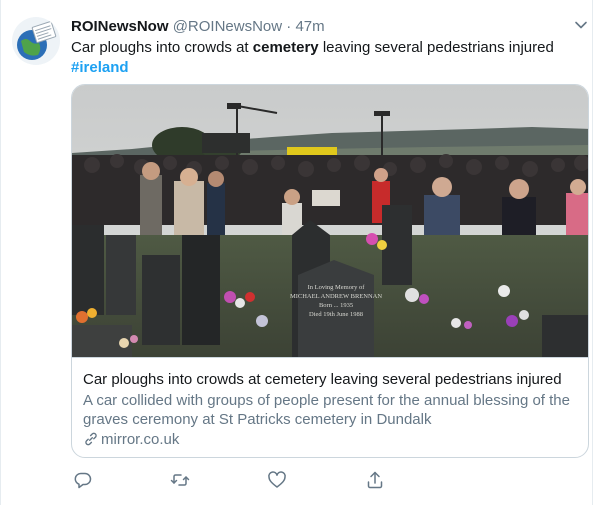  Describe the element at coordinates (140, 439) in the screenshot. I see `card-domain-text: mirror.co.uk` at that location.